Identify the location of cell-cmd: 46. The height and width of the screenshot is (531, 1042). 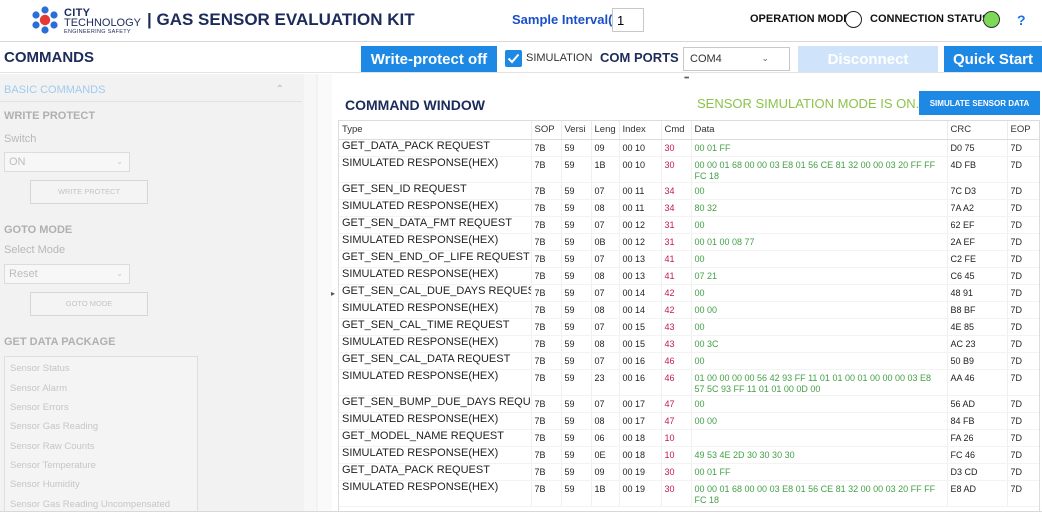
(676, 382).